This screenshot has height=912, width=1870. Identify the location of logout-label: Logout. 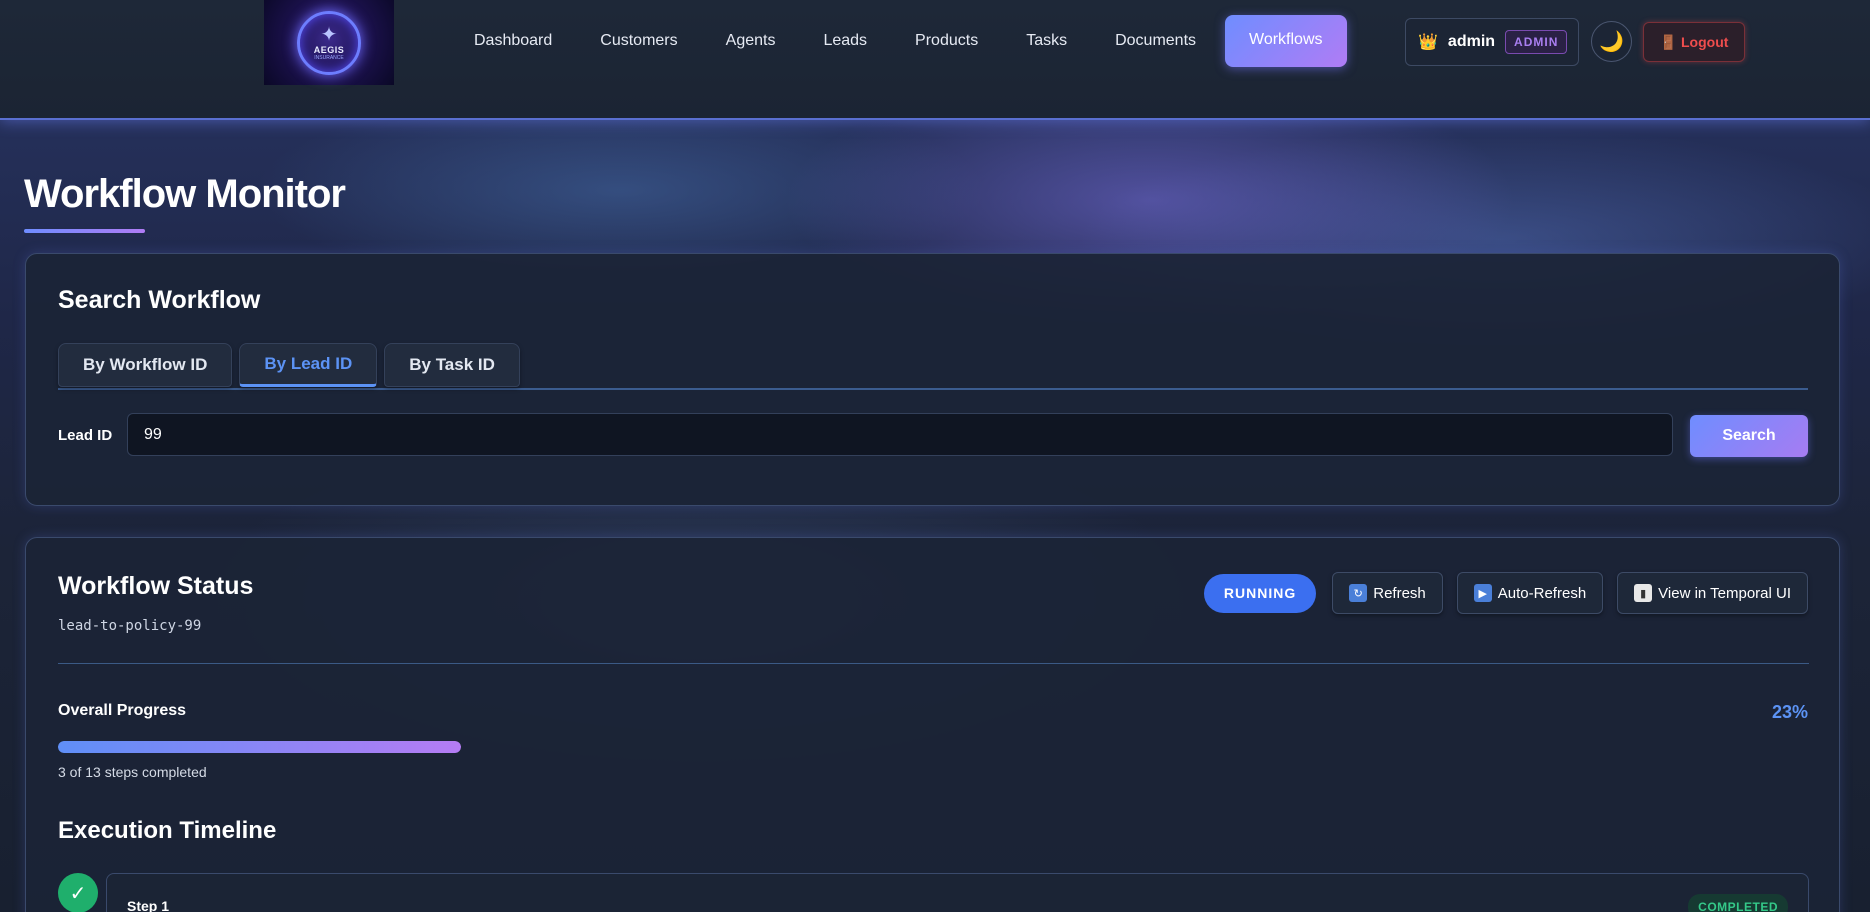
(1705, 42).